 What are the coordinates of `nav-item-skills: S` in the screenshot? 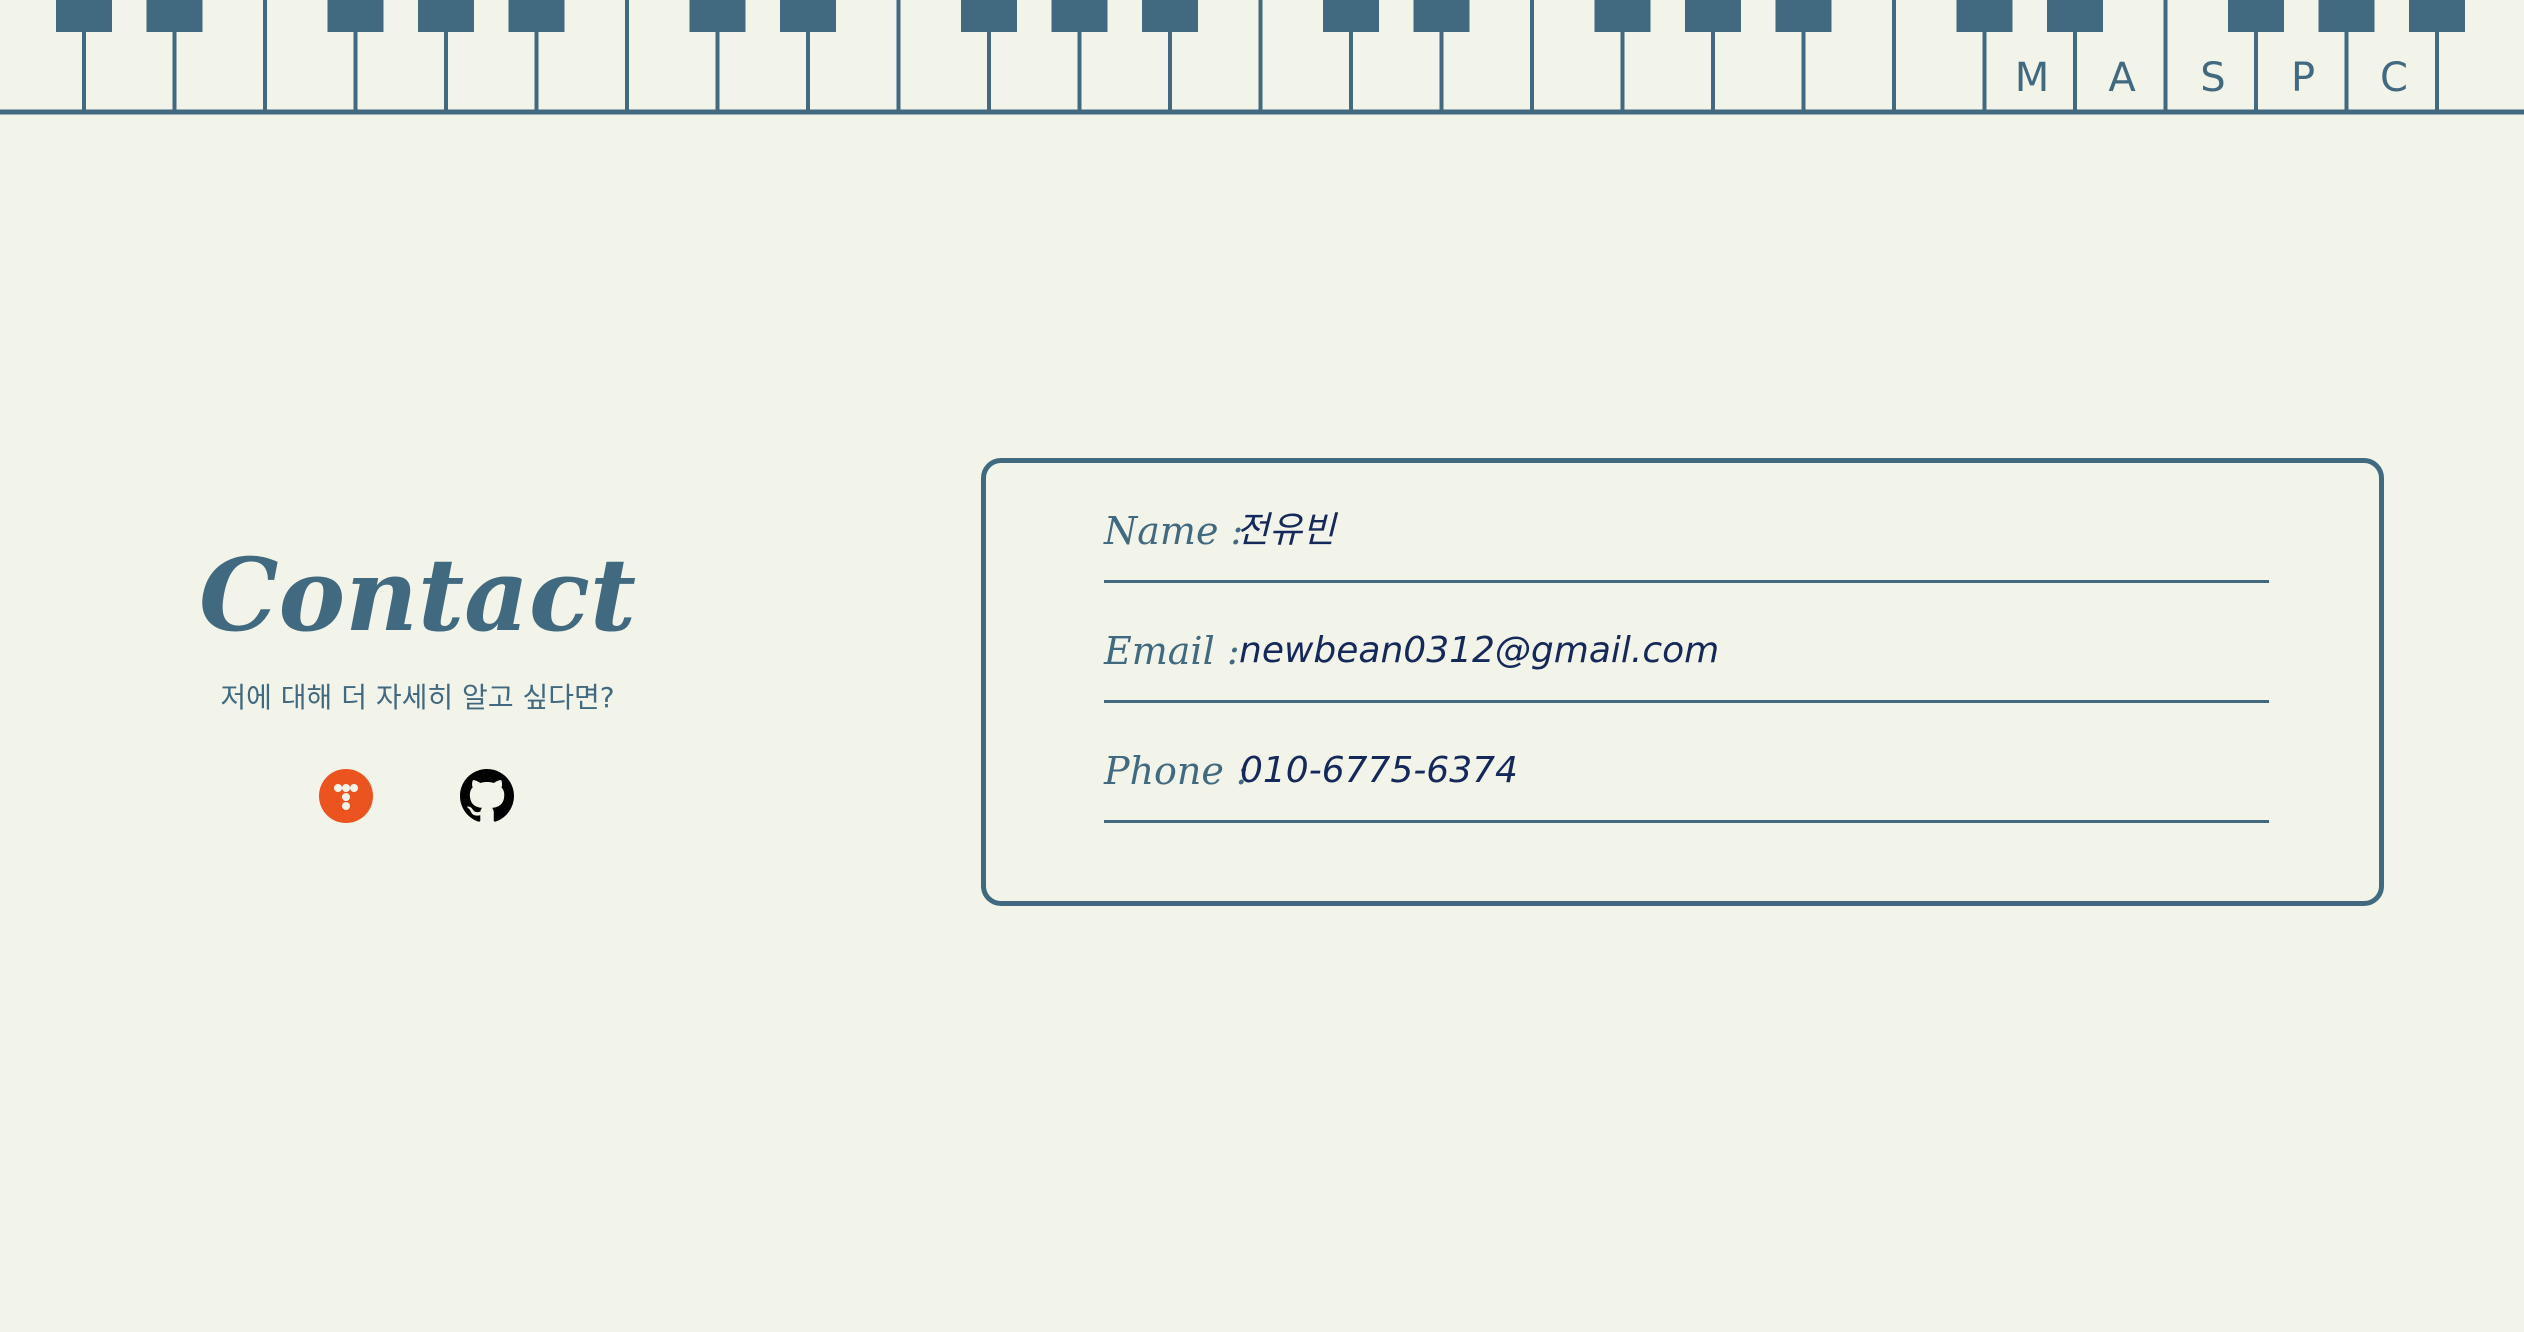 It's located at (2213, 78).